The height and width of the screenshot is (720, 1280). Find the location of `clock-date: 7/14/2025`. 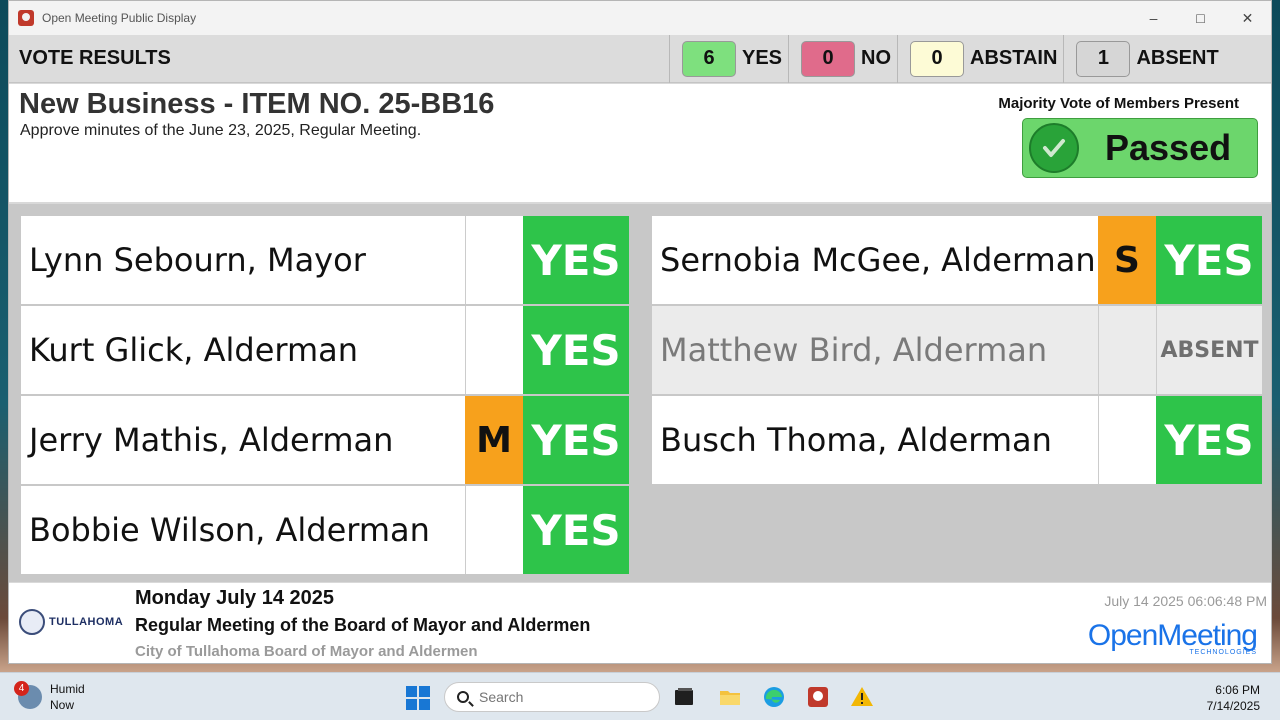

clock-date: 7/14/2025 is located at coordinates (1233, 706).